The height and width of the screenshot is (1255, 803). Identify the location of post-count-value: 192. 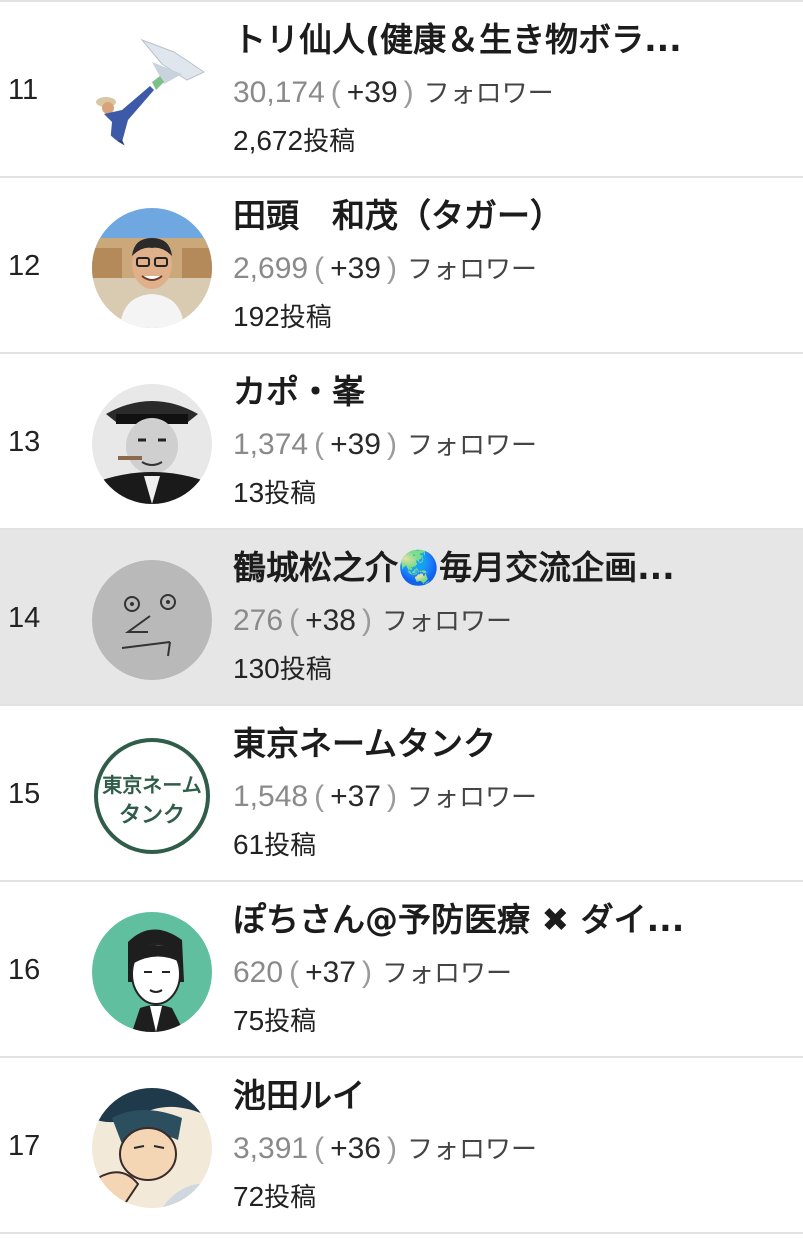
(256, 316).